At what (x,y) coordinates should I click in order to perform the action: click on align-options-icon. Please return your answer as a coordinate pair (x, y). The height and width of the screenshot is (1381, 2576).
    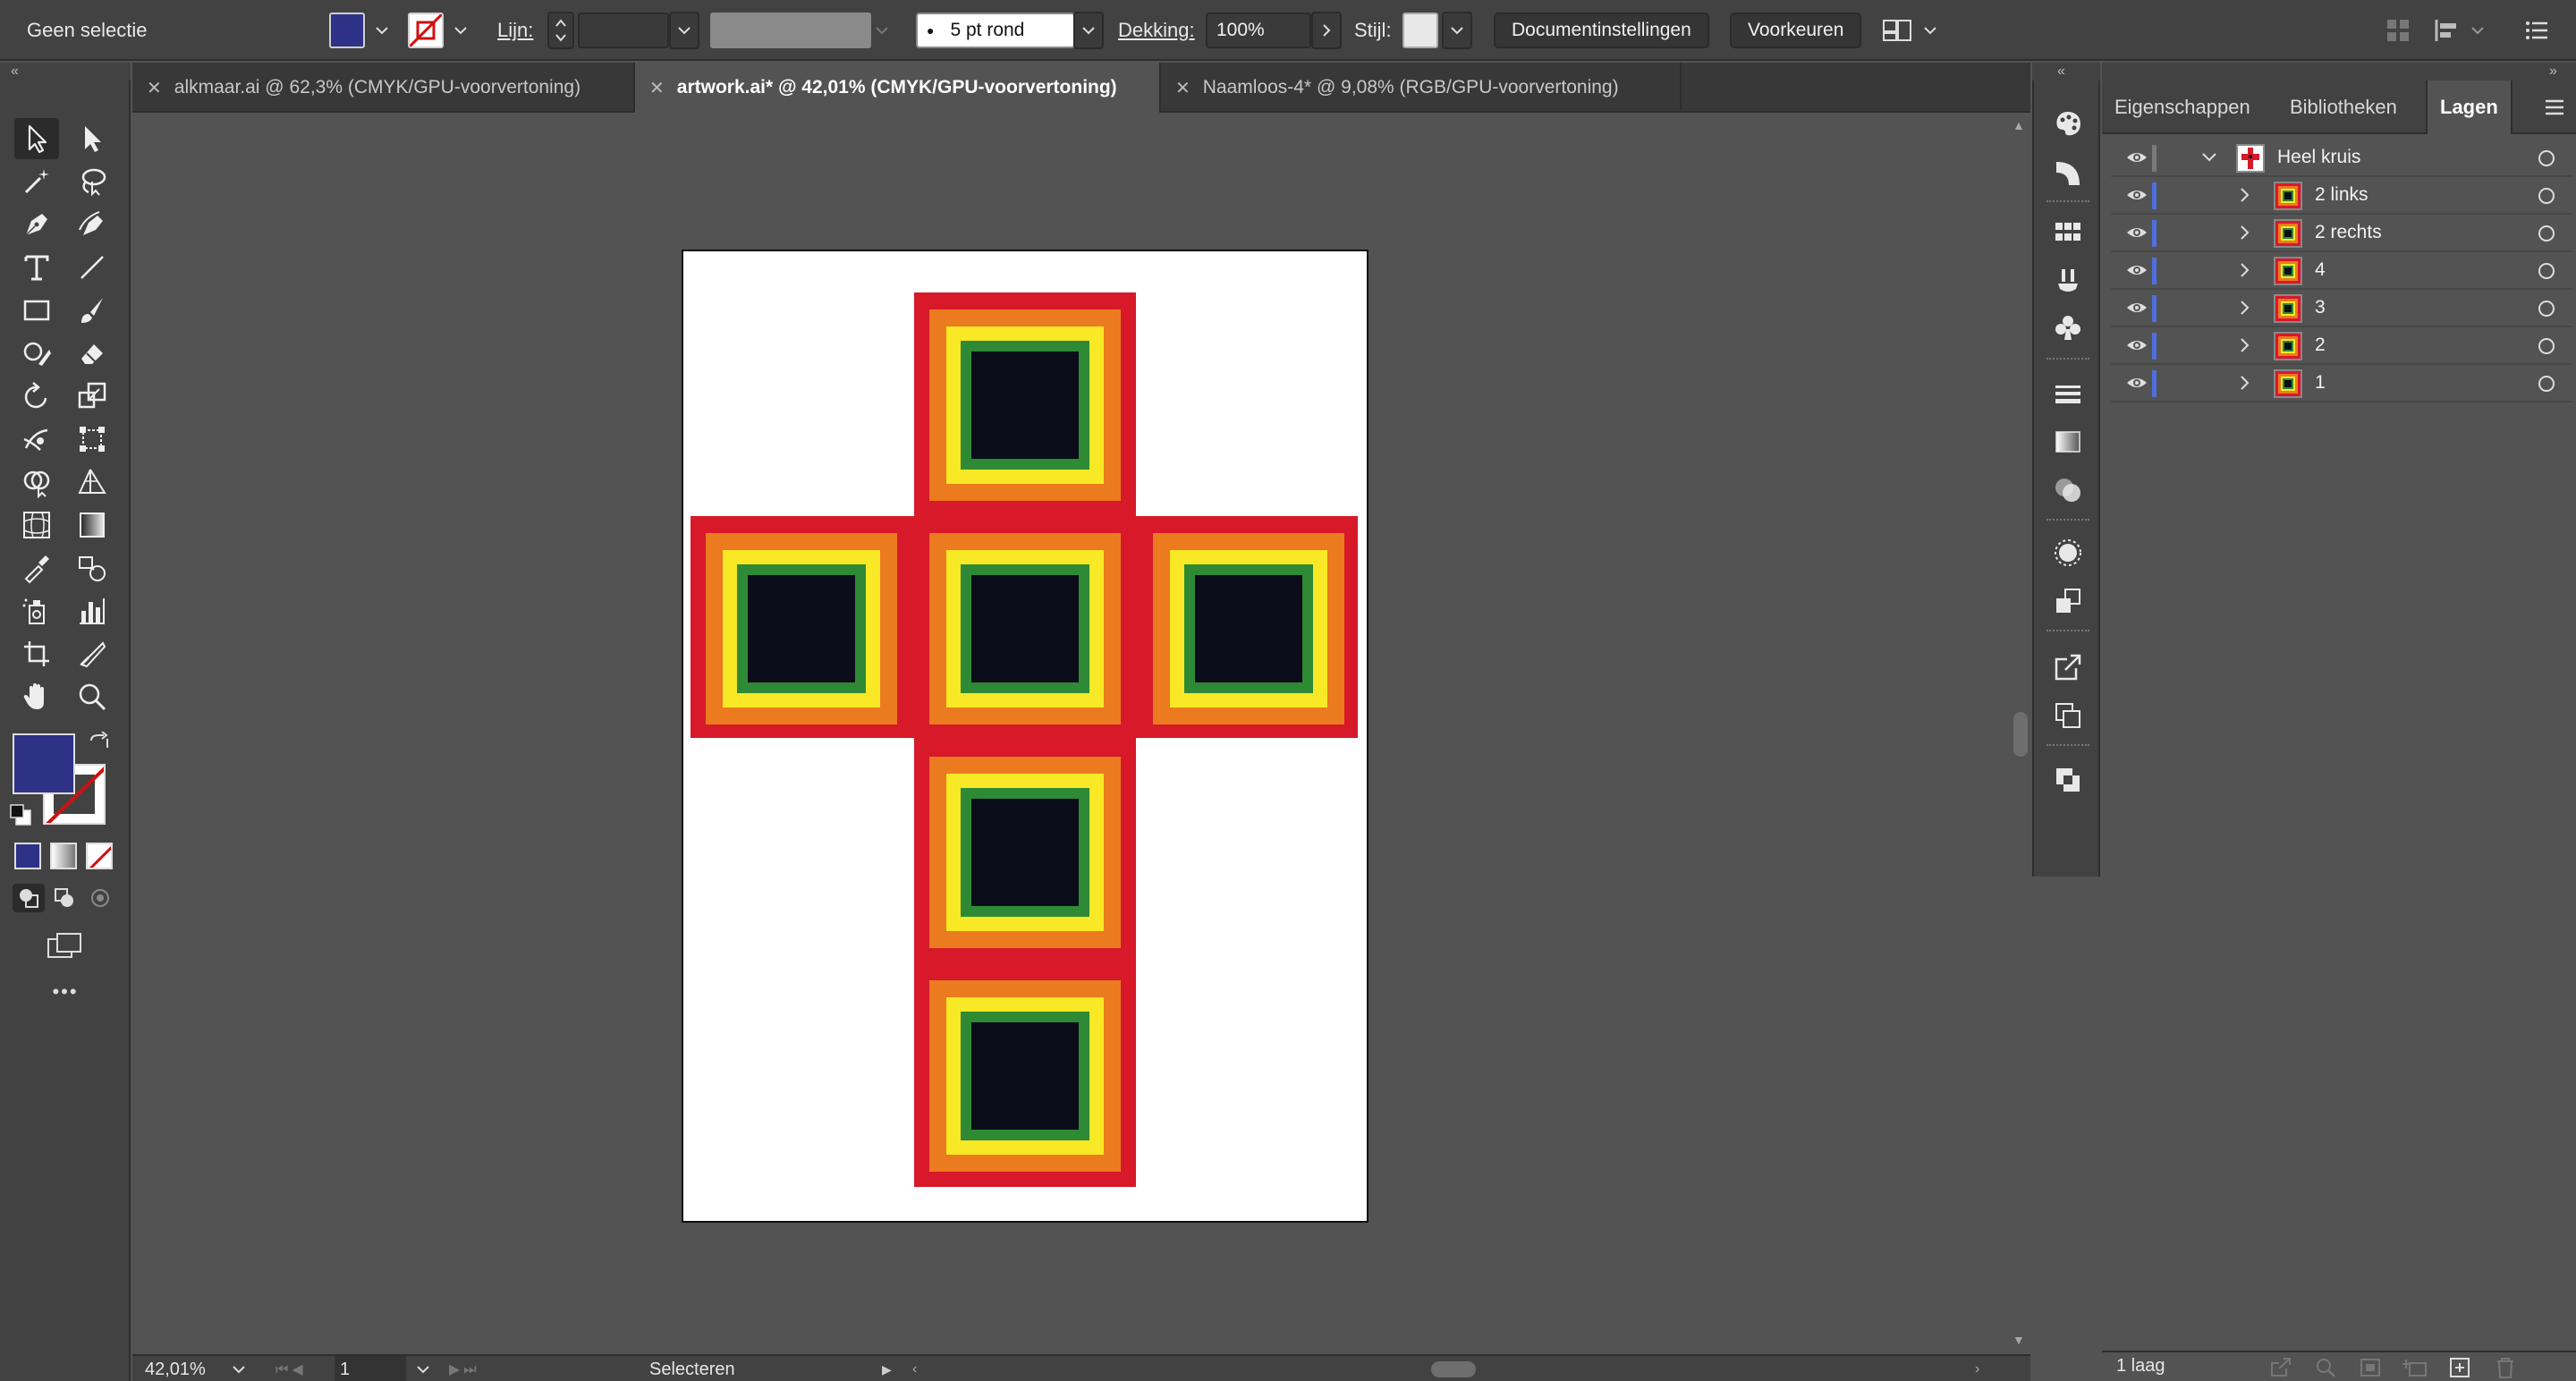
    Looking at the image, I should click on (2460, 30).